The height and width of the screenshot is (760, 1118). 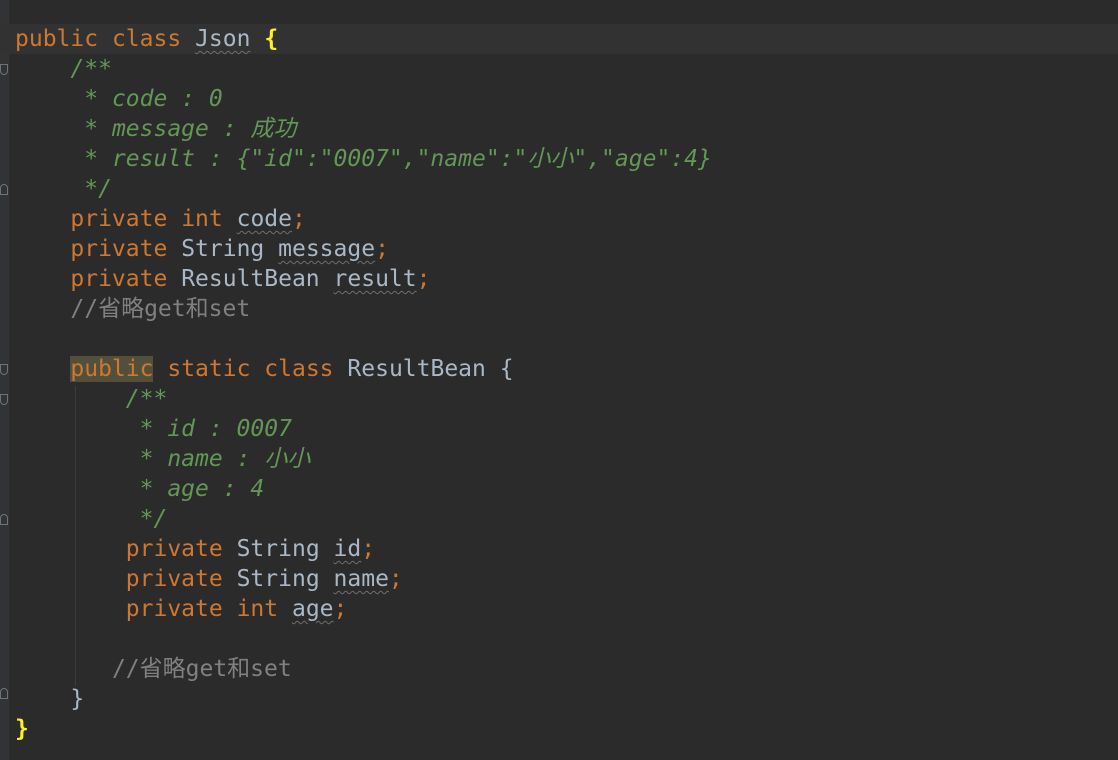 I want to click on class-name: ResultBean, so click(x=416, y=369).